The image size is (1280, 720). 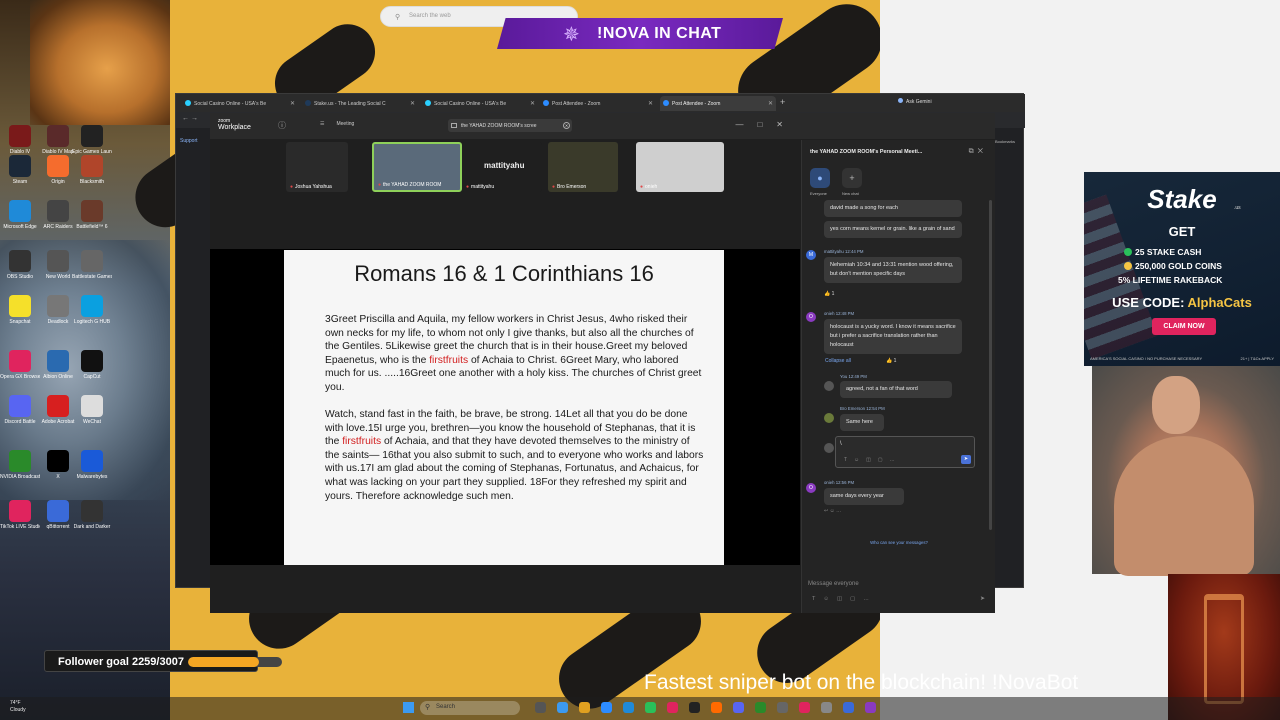 What do you see at coordinates (190, 118) in the screenshot?
I see `back-forward-icon: ← →` at bounding box center [190, 118].